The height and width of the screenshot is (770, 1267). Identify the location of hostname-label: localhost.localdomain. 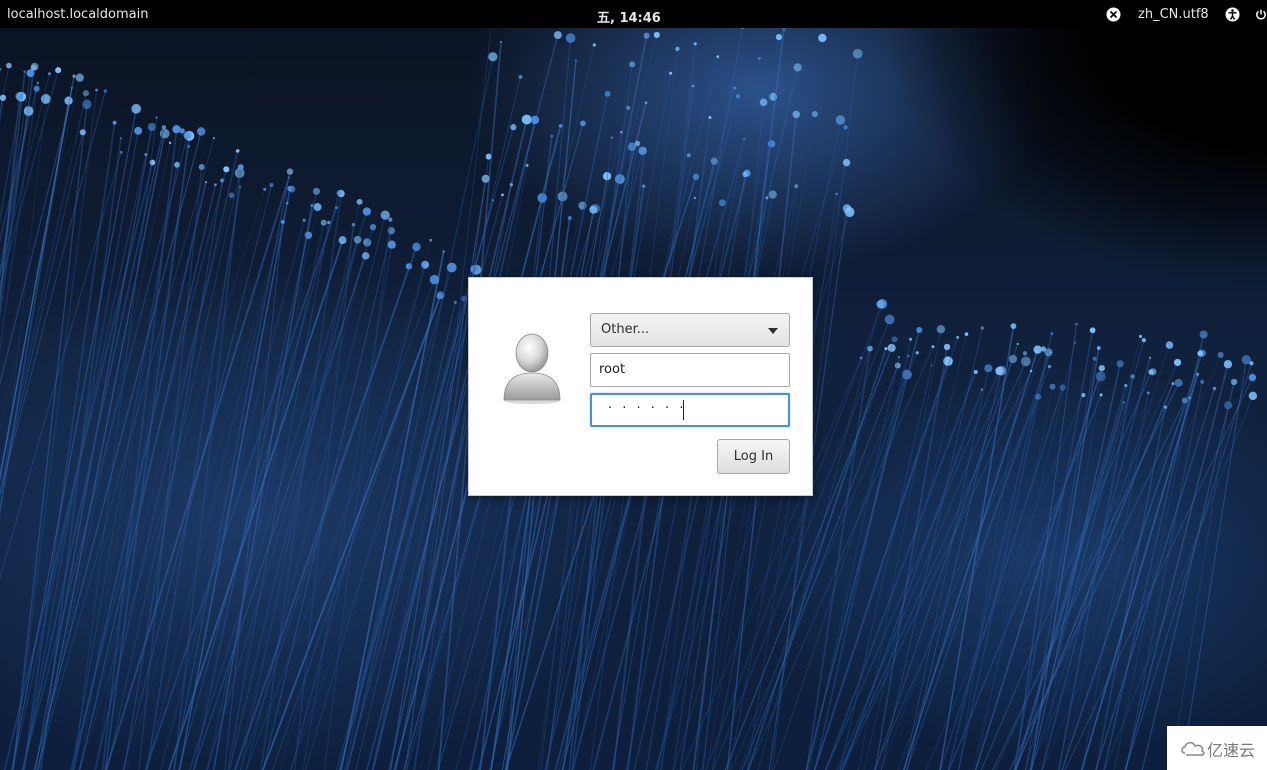
(78, 14).